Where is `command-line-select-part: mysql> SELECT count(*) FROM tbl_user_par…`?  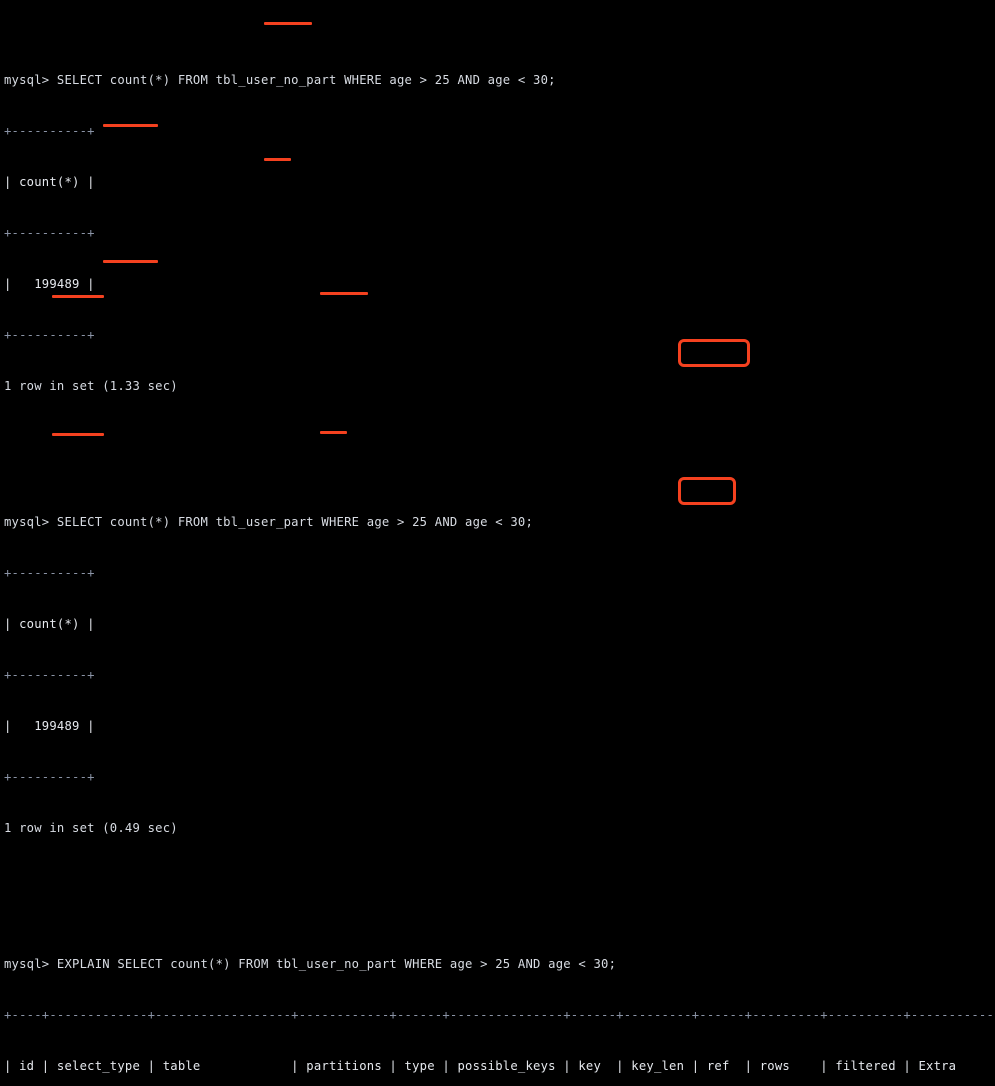
command-line-select-part: mysql> SELECT count(*) FROM tbl_user_par… is located at coordinates (269, 522).